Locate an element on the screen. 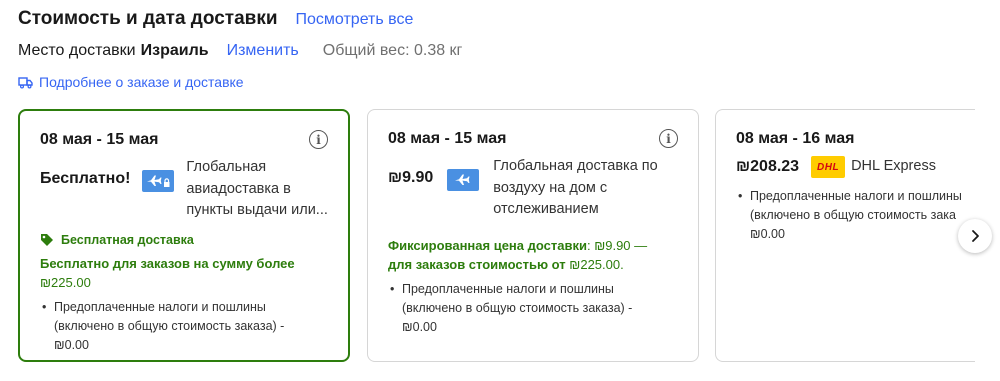  chevron-right-icon is located at coordinates (975, 236).